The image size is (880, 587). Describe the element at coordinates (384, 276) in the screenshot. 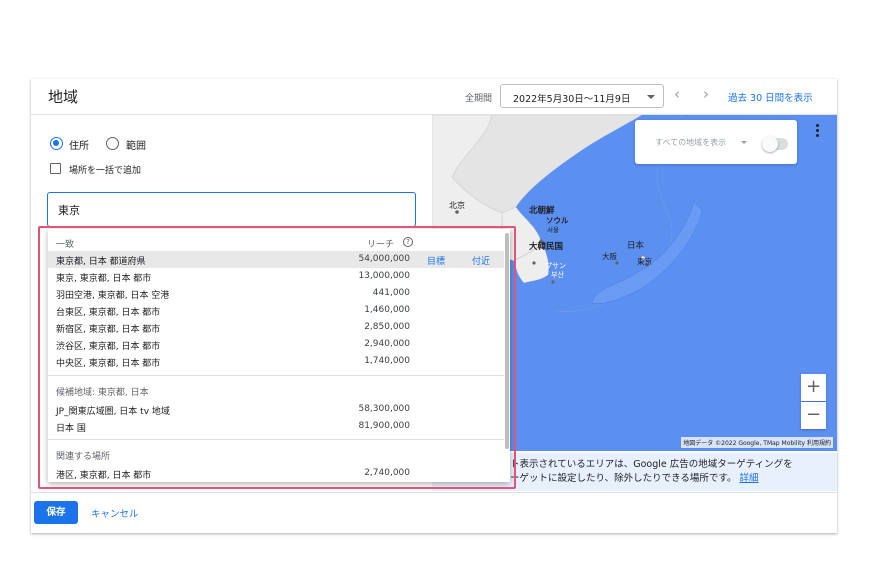

I see `suggestion-reach: 13,000,000` at that location.